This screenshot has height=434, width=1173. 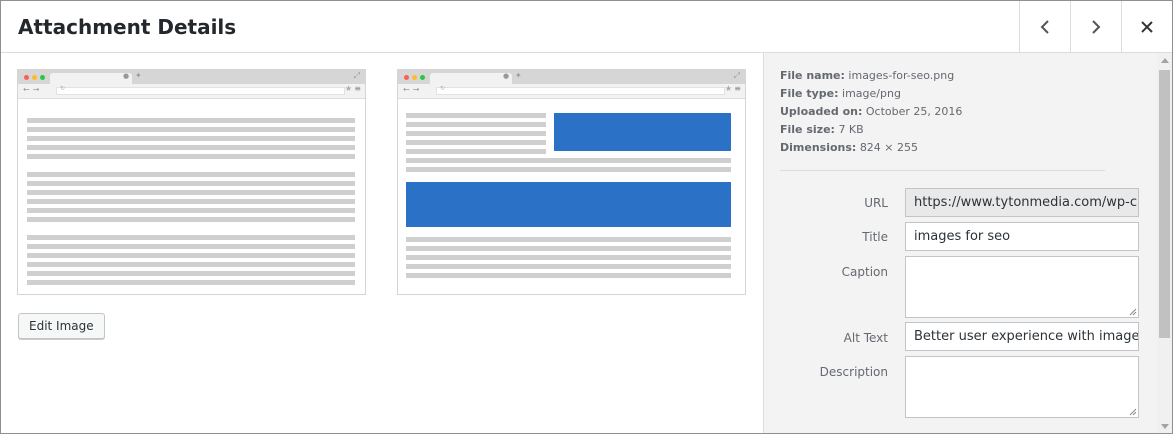 I want to click on description-label: Description, so click(x=853, y=372).